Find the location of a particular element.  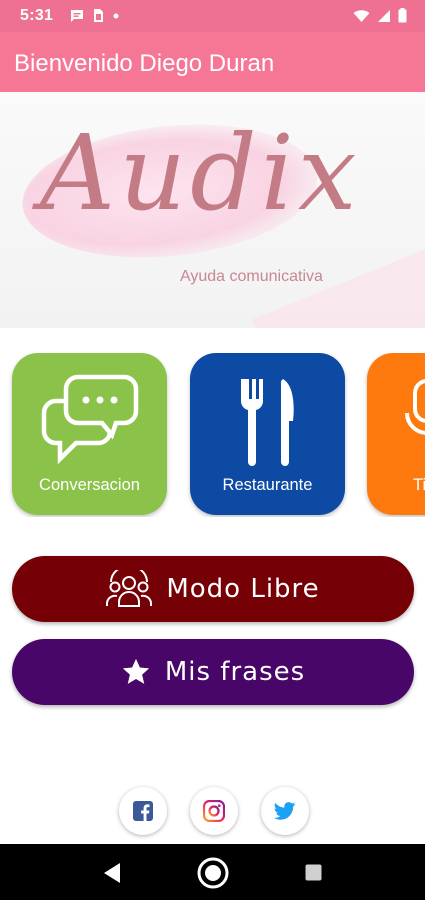

wifi-icon is located at coordinates (361, 15).